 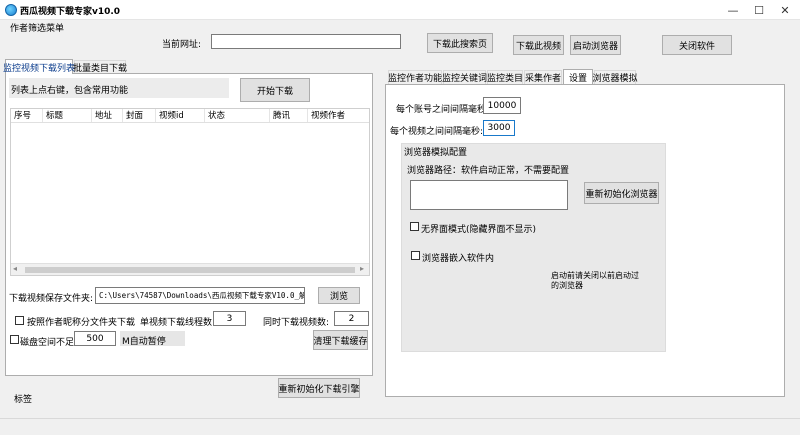 What do you see at coordinates (502, 105) in the screenshot?
I see `account-interval-input: 10000` at bounding box center [502, 105].